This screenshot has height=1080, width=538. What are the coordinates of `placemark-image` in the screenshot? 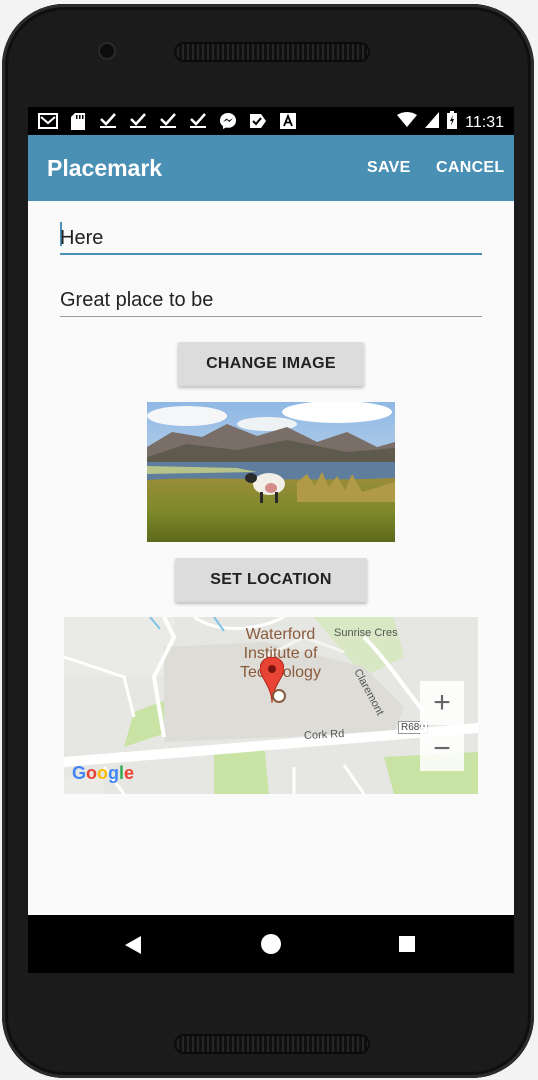 It's located at (271, 472).